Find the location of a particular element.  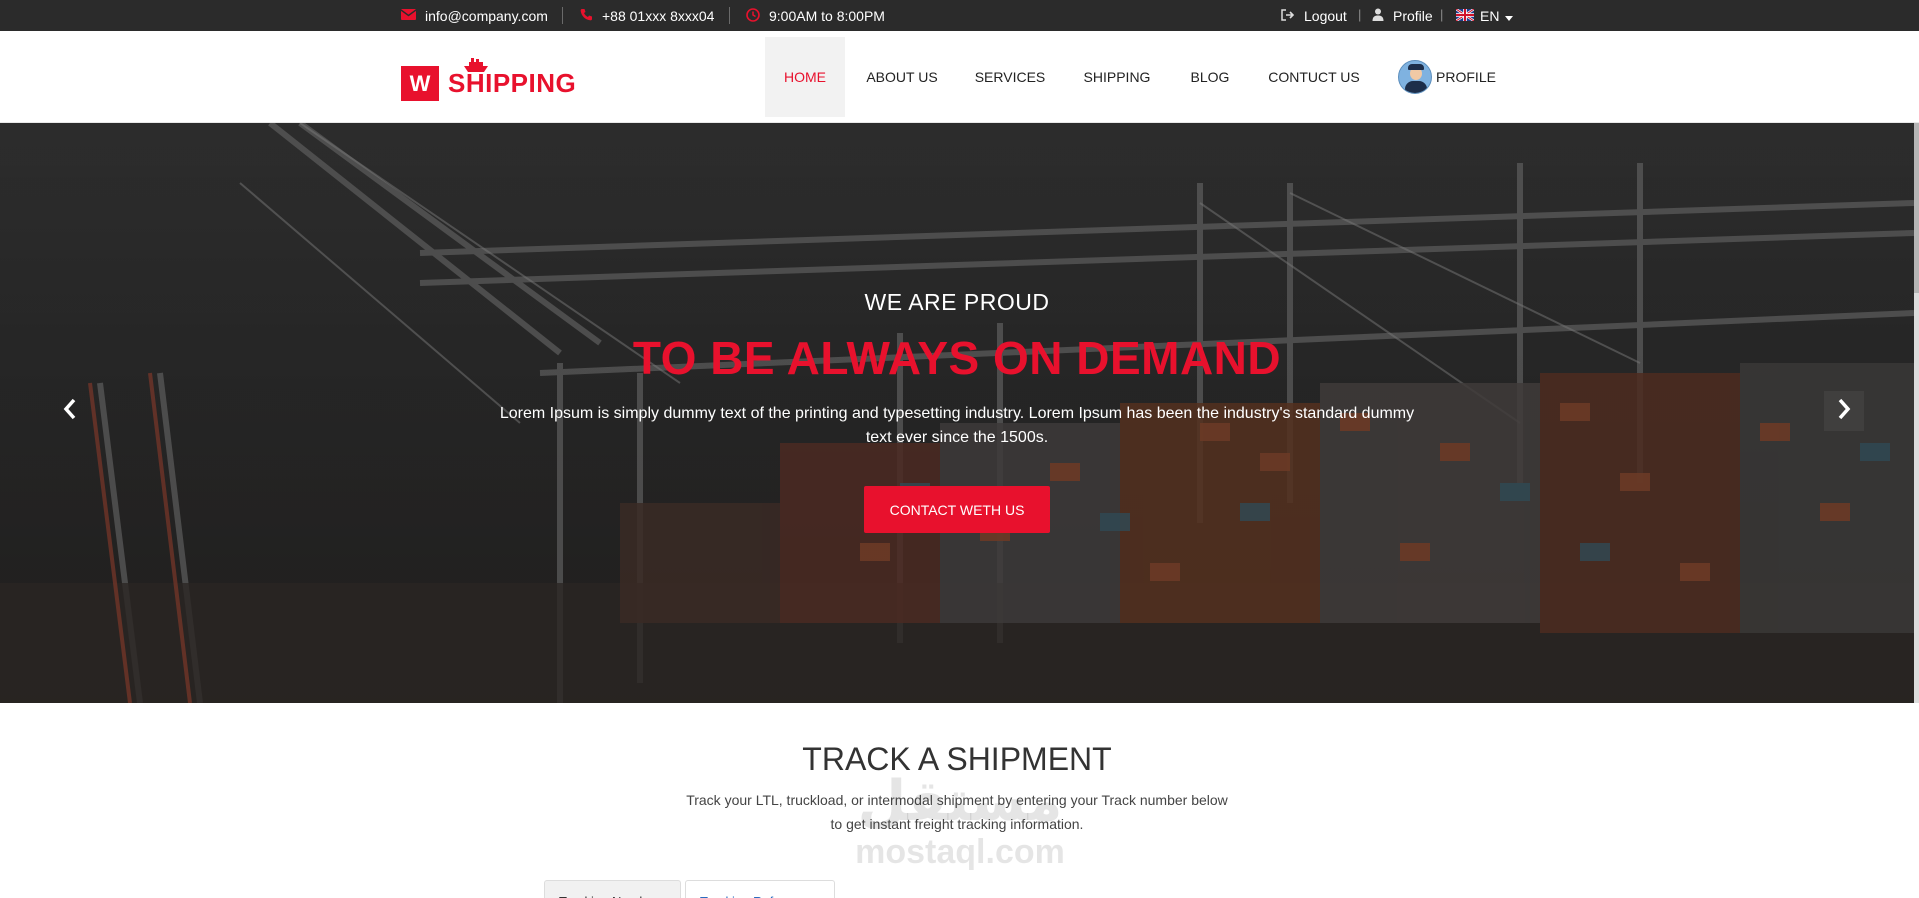

slider-prev-button is located at coordinates (70, 411).